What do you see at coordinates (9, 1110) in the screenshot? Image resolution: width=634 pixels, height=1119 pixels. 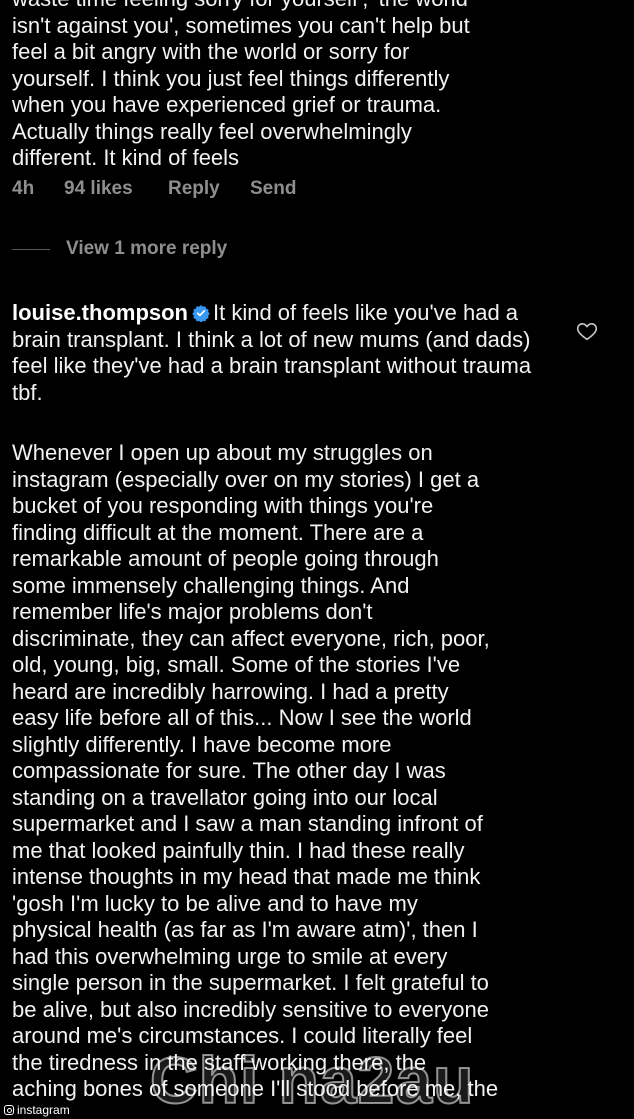 I see `instagram-icon` at bounding box center [9, 1110].